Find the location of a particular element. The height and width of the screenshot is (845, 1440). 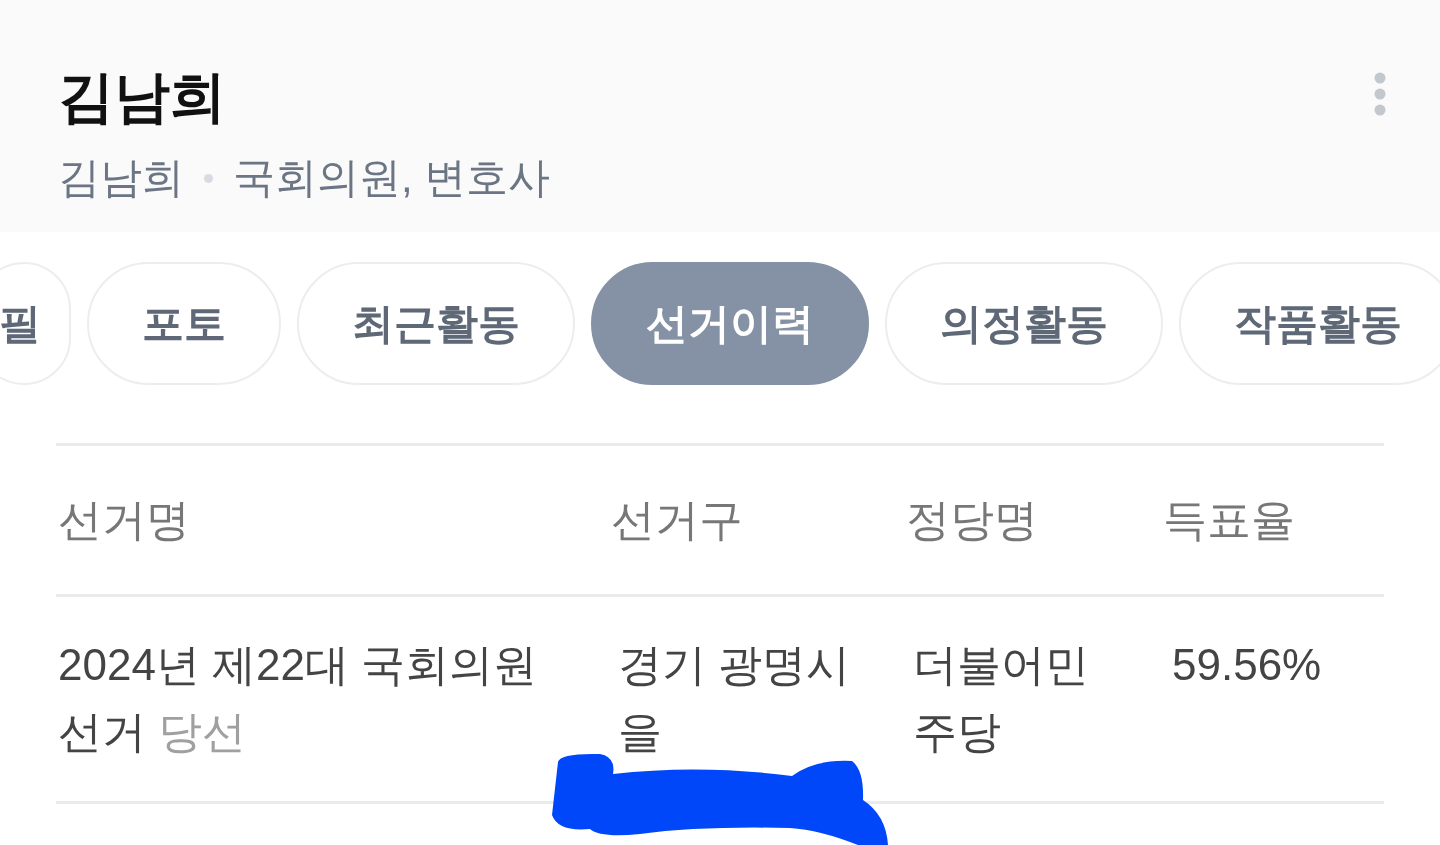

column-header: 선거명 is located at coordinates (124, 519).